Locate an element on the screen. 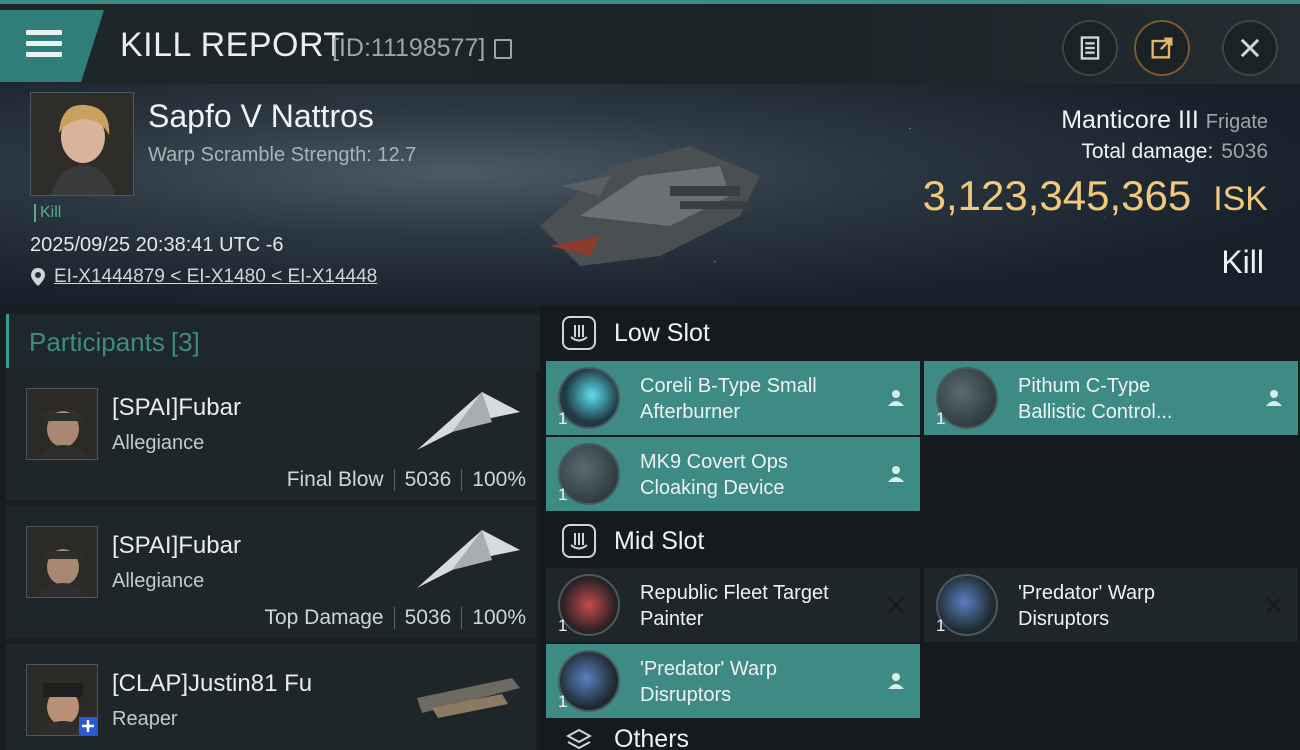 Image resolution: width=1300 pixels, height=750 pixels. others-icon is located at coordinates (579, 737).